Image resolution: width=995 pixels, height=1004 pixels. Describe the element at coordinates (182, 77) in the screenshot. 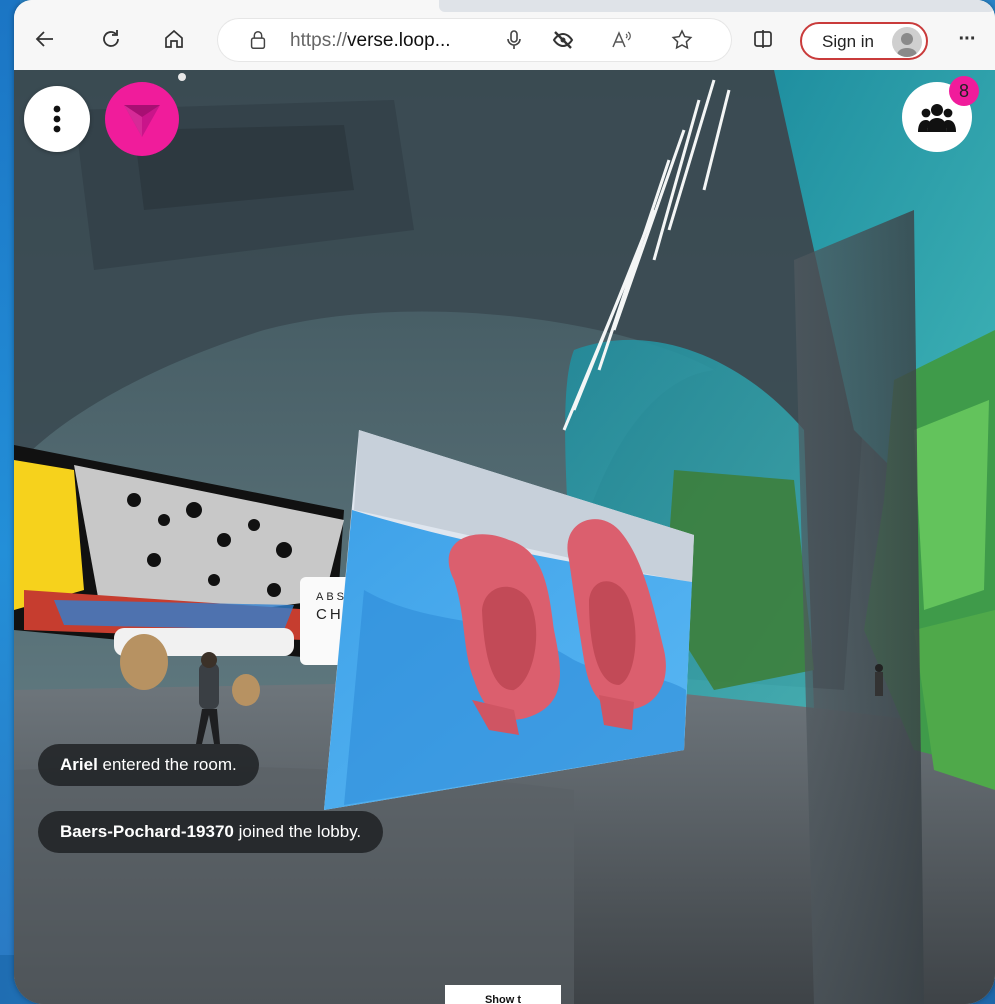

I see `notification-dot` at that location.